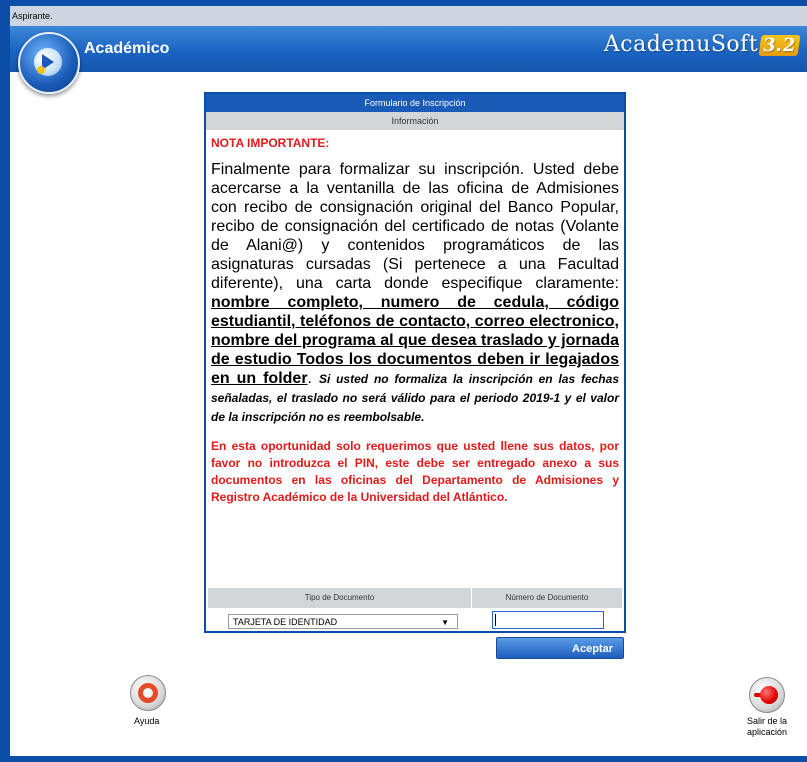 Image resolution: width=807 pixels, height=762 pixels. I want to click on important-note-heading: NOTA IMPORTANTE:, so click(270, 143).